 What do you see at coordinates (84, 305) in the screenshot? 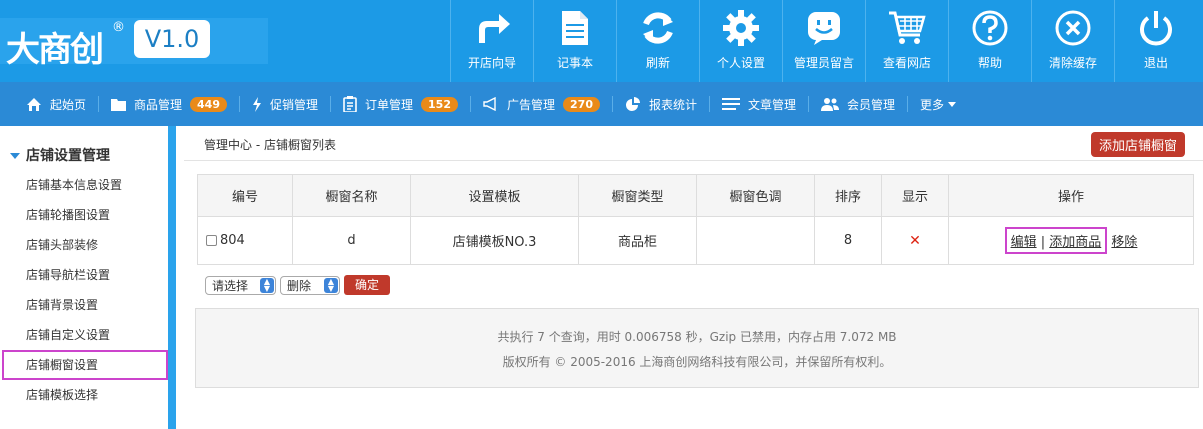
I see `sidebar-item-background: 店铺背景设置` at bounding box center [84, 305].